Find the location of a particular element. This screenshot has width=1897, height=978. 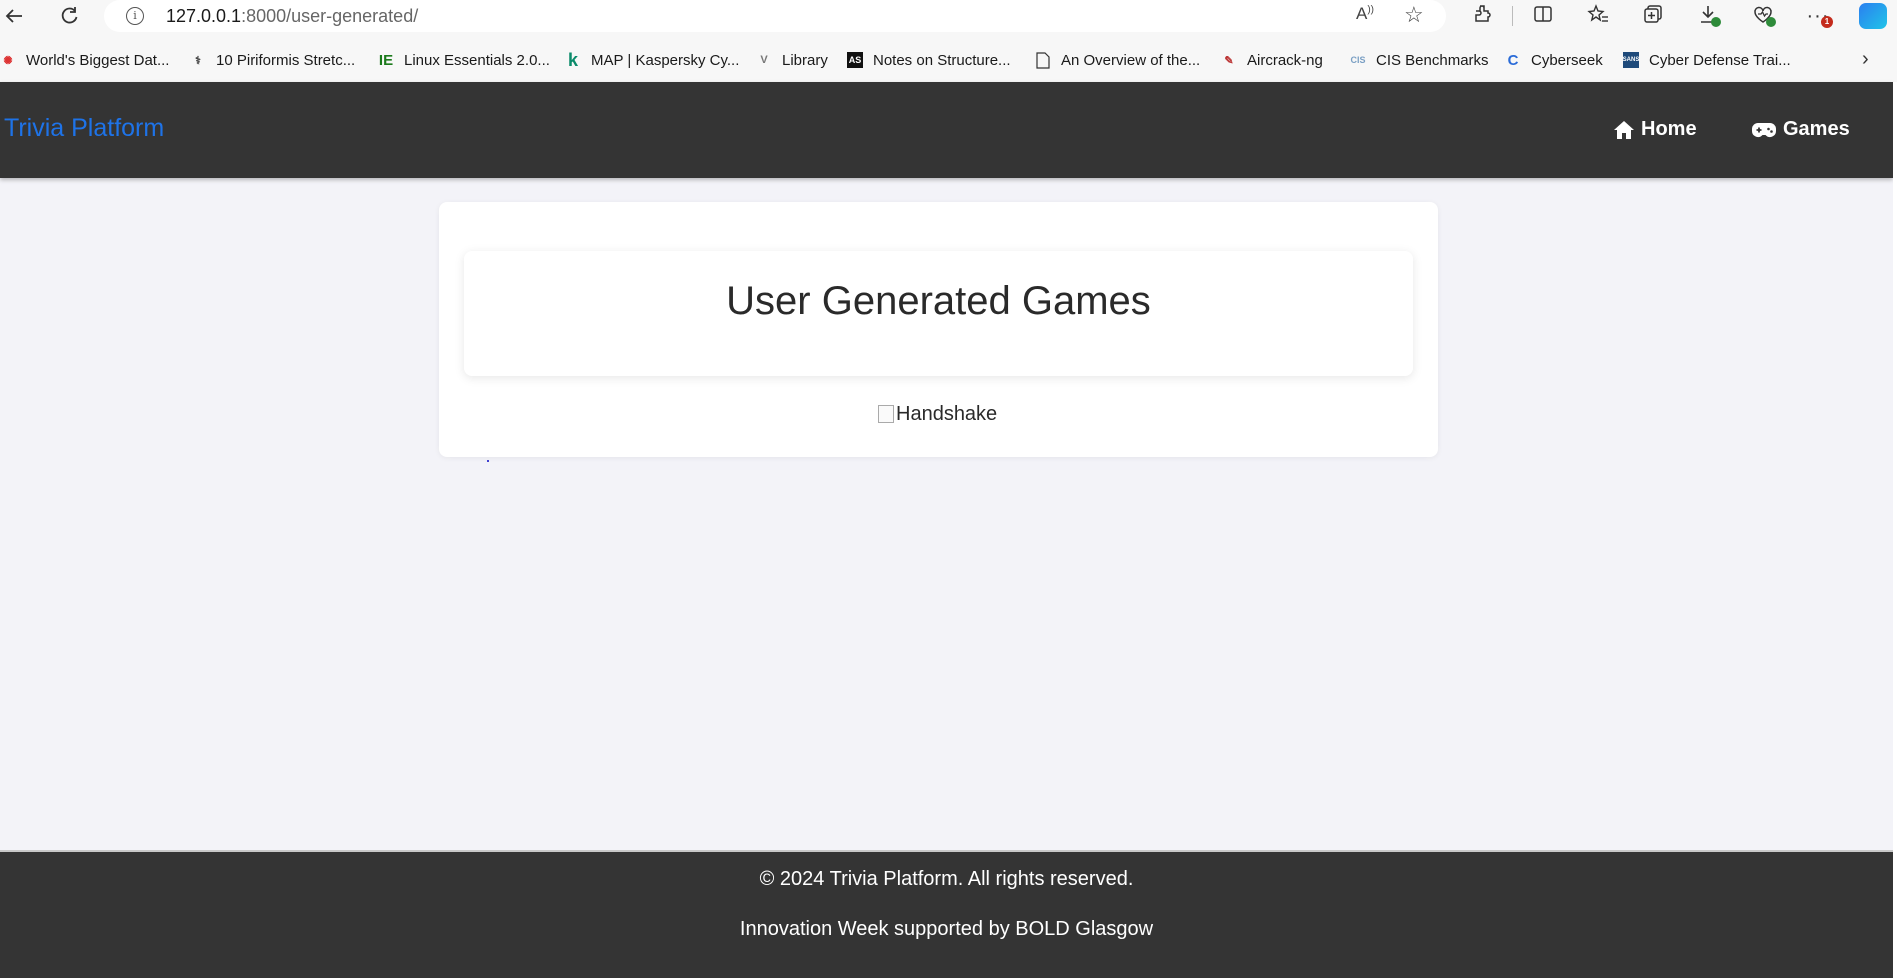

colorful-dots-icon: ✺ is located at coordinates (8, 60).